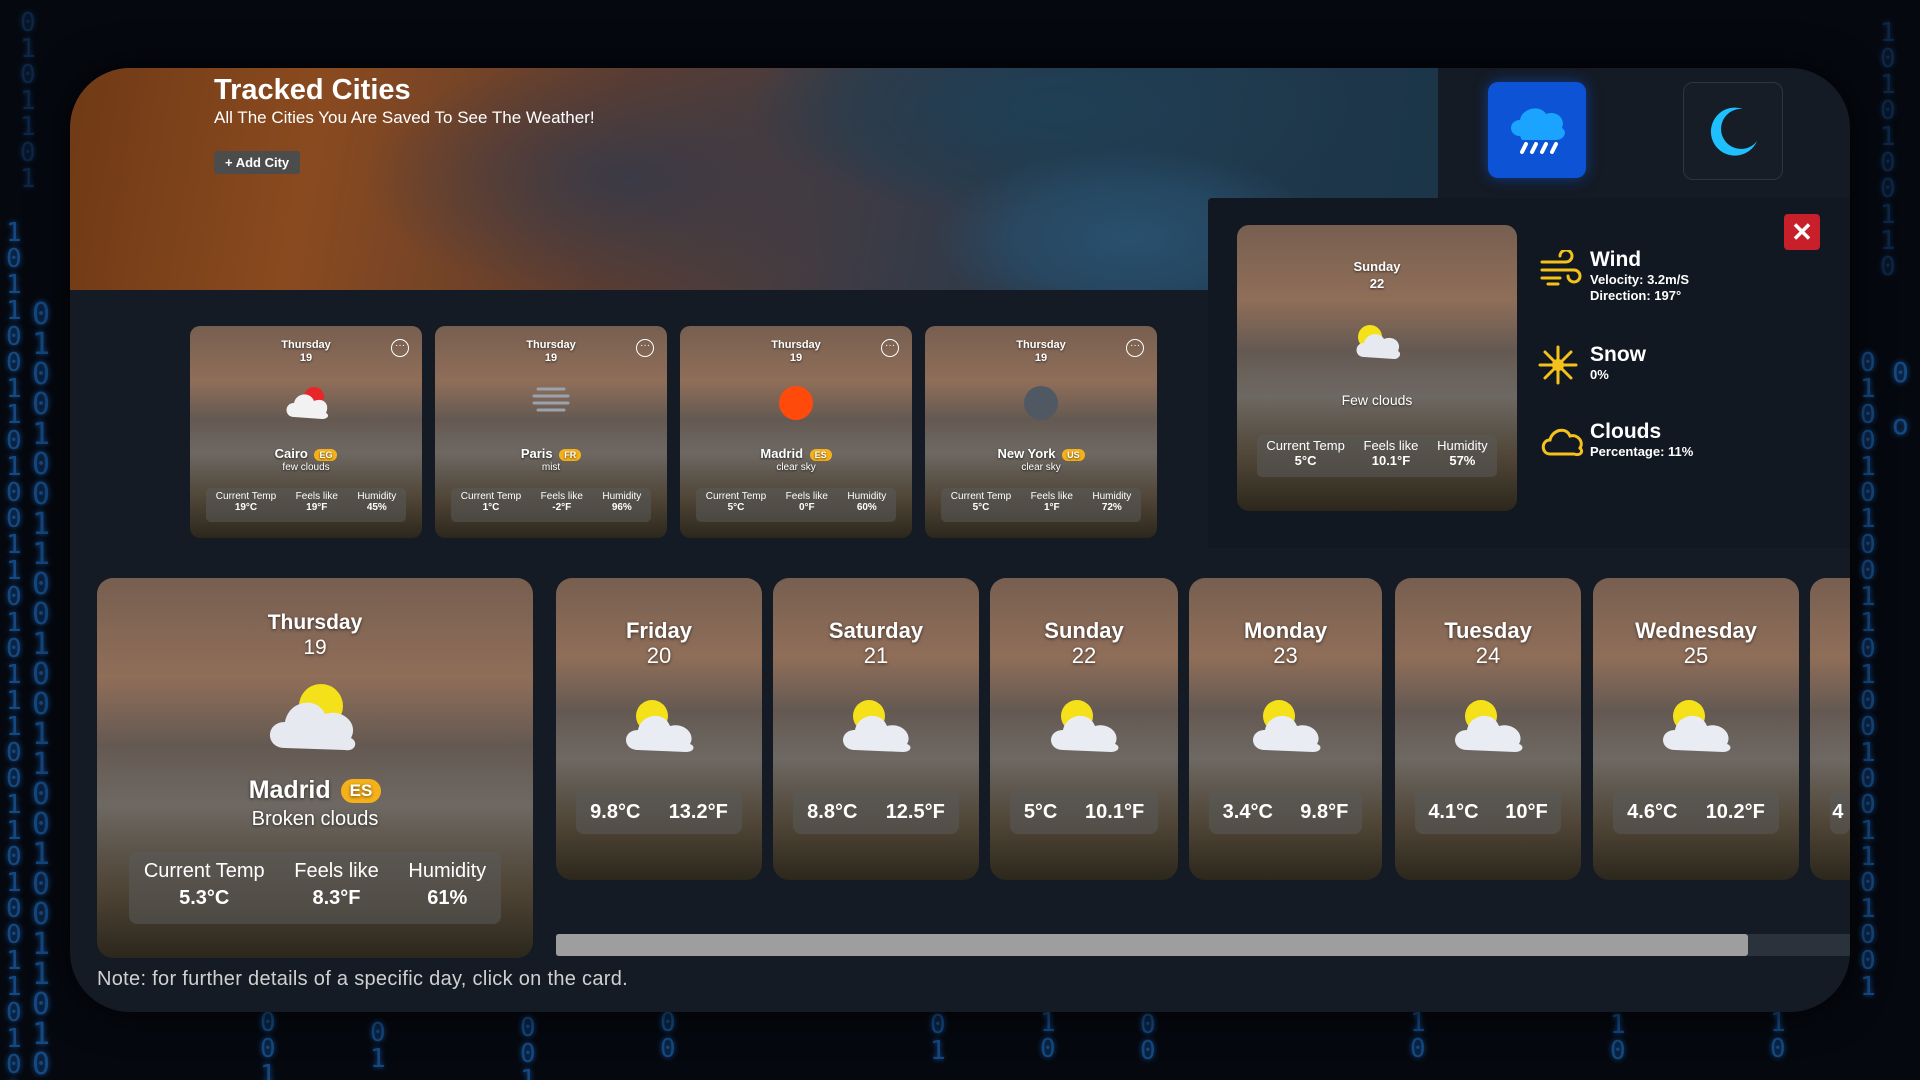 The image size is (1920, 1080). What do you see at coordinates (1830, 729) in the screenshot?
I see `forecast-day-card: 4` at bounding box center [1830, 729].